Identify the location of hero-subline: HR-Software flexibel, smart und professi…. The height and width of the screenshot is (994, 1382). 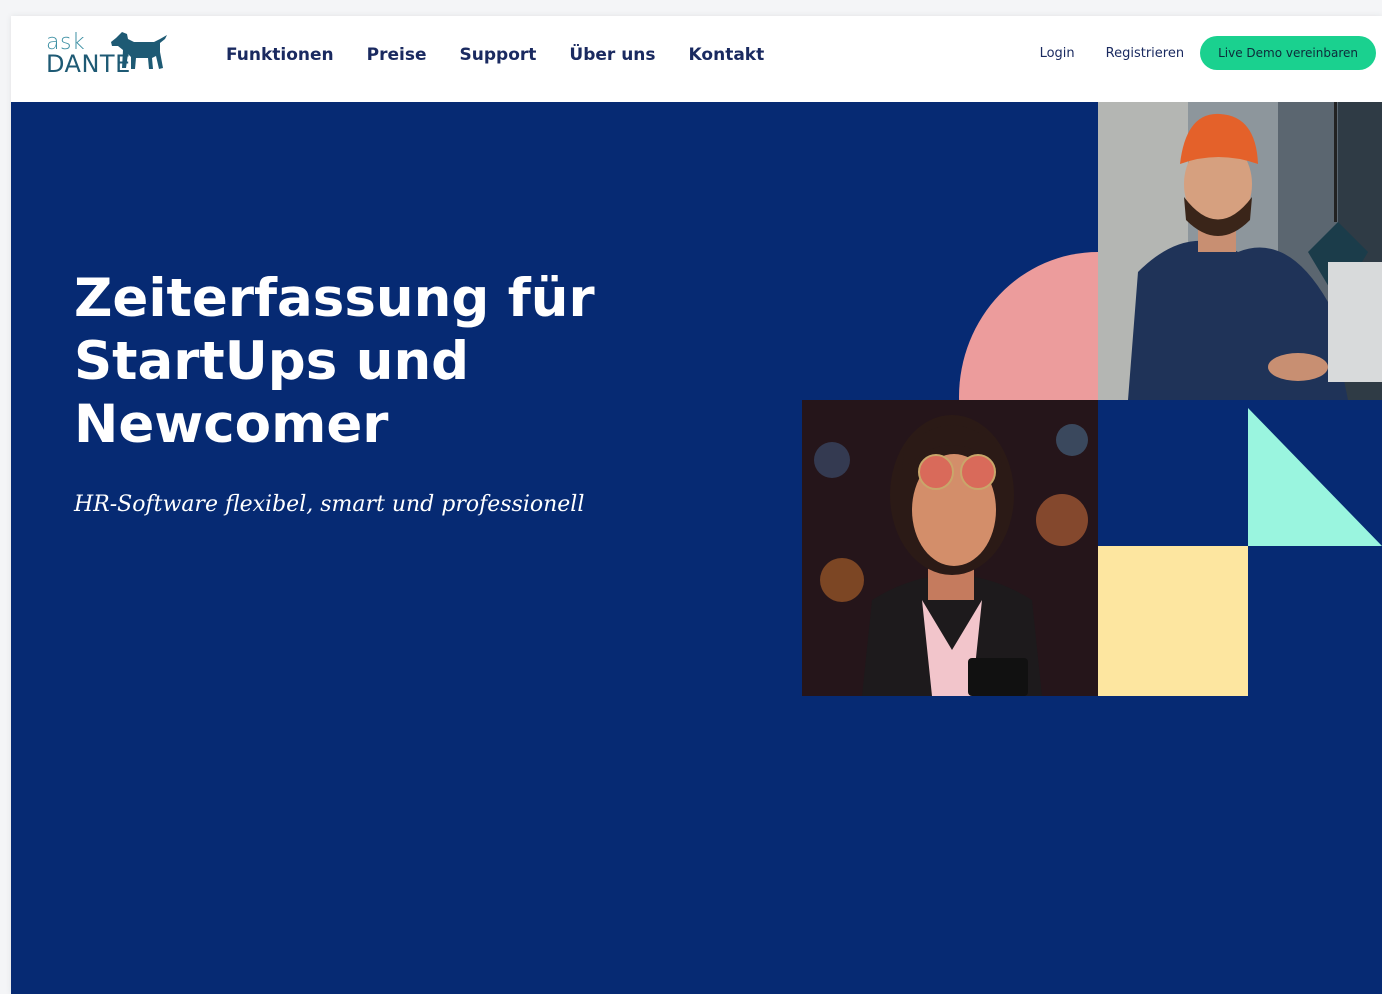
(329, 504).